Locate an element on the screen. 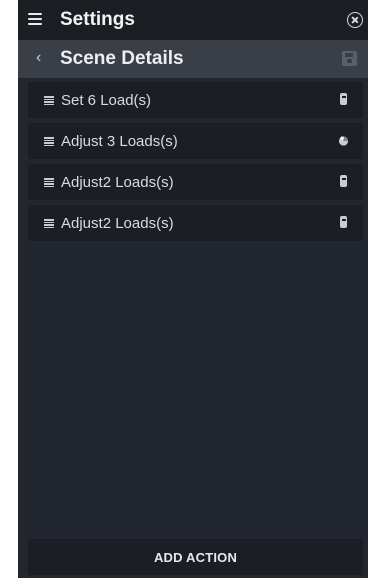 The height and width of the screenshot is (578, 368). app-title: Settings is located at coordinates (97, 19).